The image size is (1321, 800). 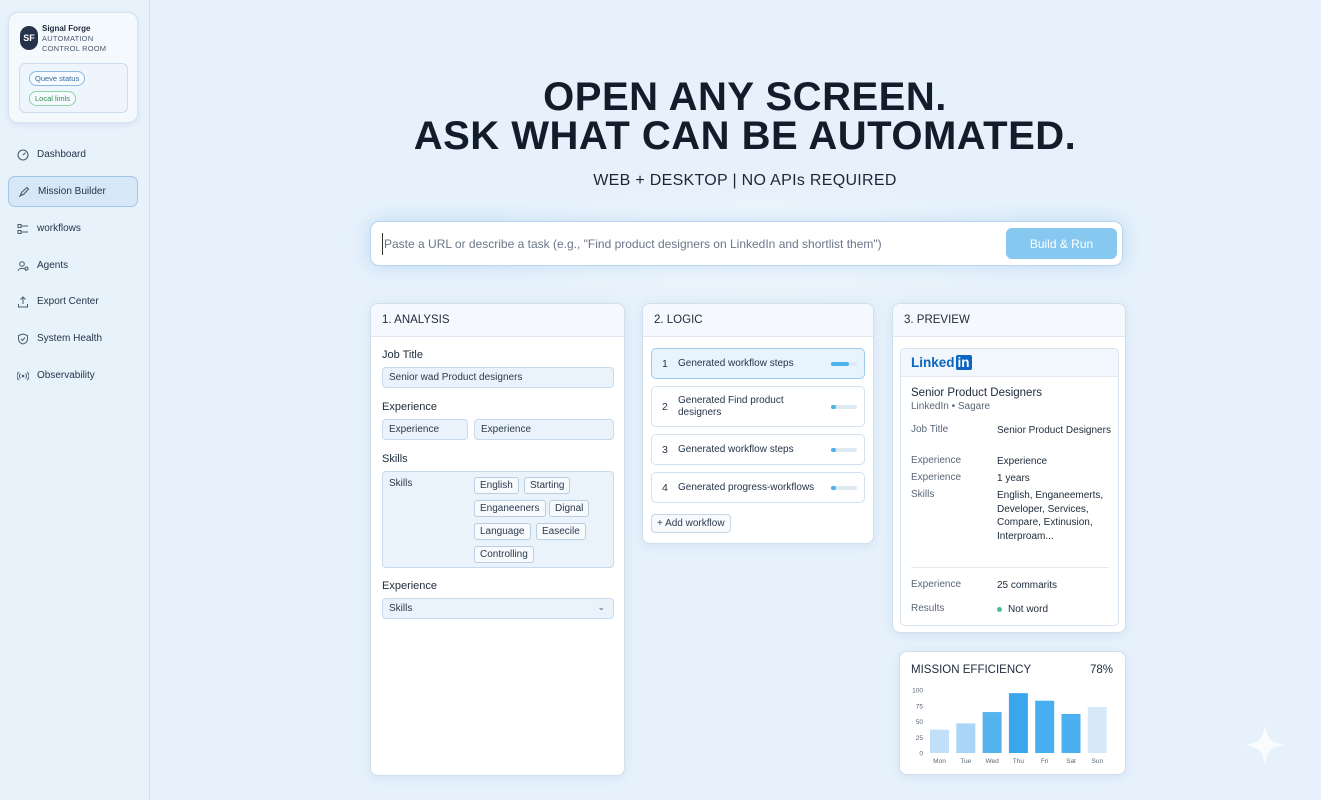 What do you see at coordinates (1097, 730) in the screenshot?
I see `bar-sun` at bounding box center [1097, 730].